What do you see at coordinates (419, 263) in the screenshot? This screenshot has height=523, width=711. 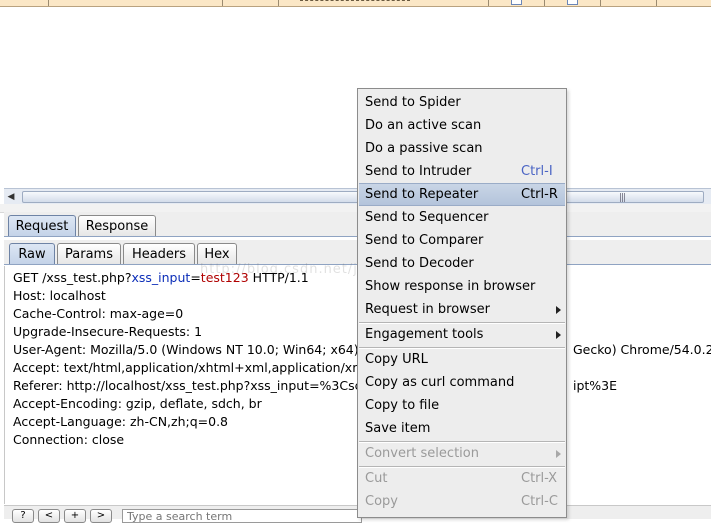 I see `menu-item-label: Send to Decoder` at bounding box center [419, 263].